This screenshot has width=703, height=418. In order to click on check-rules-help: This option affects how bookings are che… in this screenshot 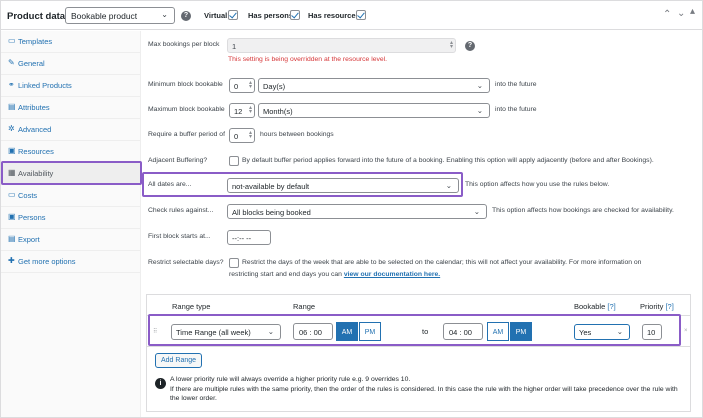, I will do `click(583, 210)`.